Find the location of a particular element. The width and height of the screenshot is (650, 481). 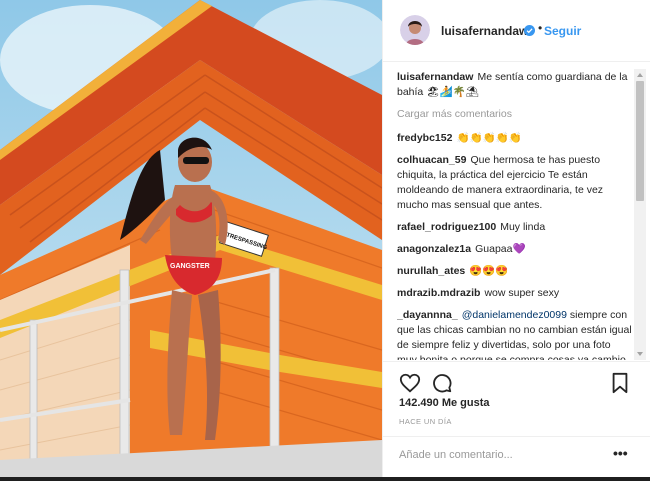

comment-username: anagonzalez1a is located at coordinates (434, 249).